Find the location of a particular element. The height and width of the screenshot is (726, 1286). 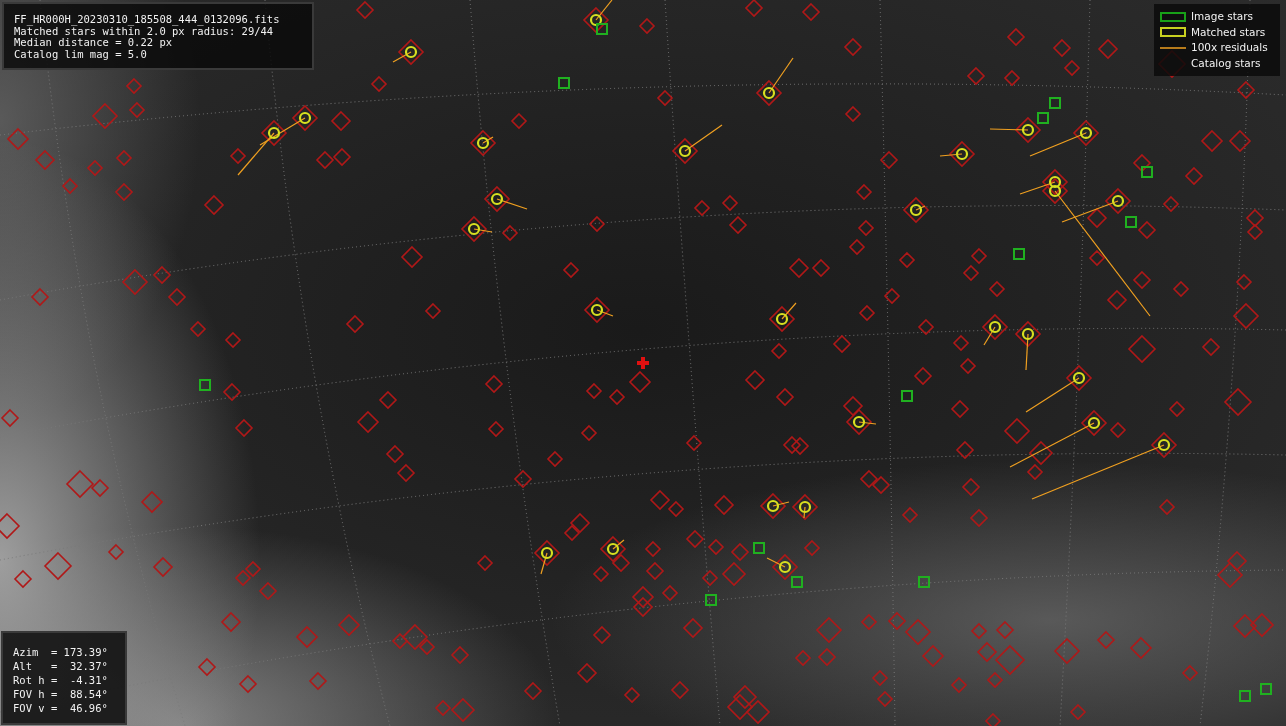

legend-label: Image stars is located at coordinates (1222, 16).